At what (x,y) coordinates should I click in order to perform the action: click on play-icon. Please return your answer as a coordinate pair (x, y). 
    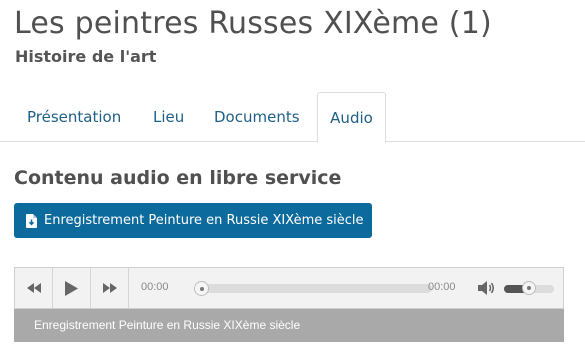
    Looking at the image, I should click on (71, 288).